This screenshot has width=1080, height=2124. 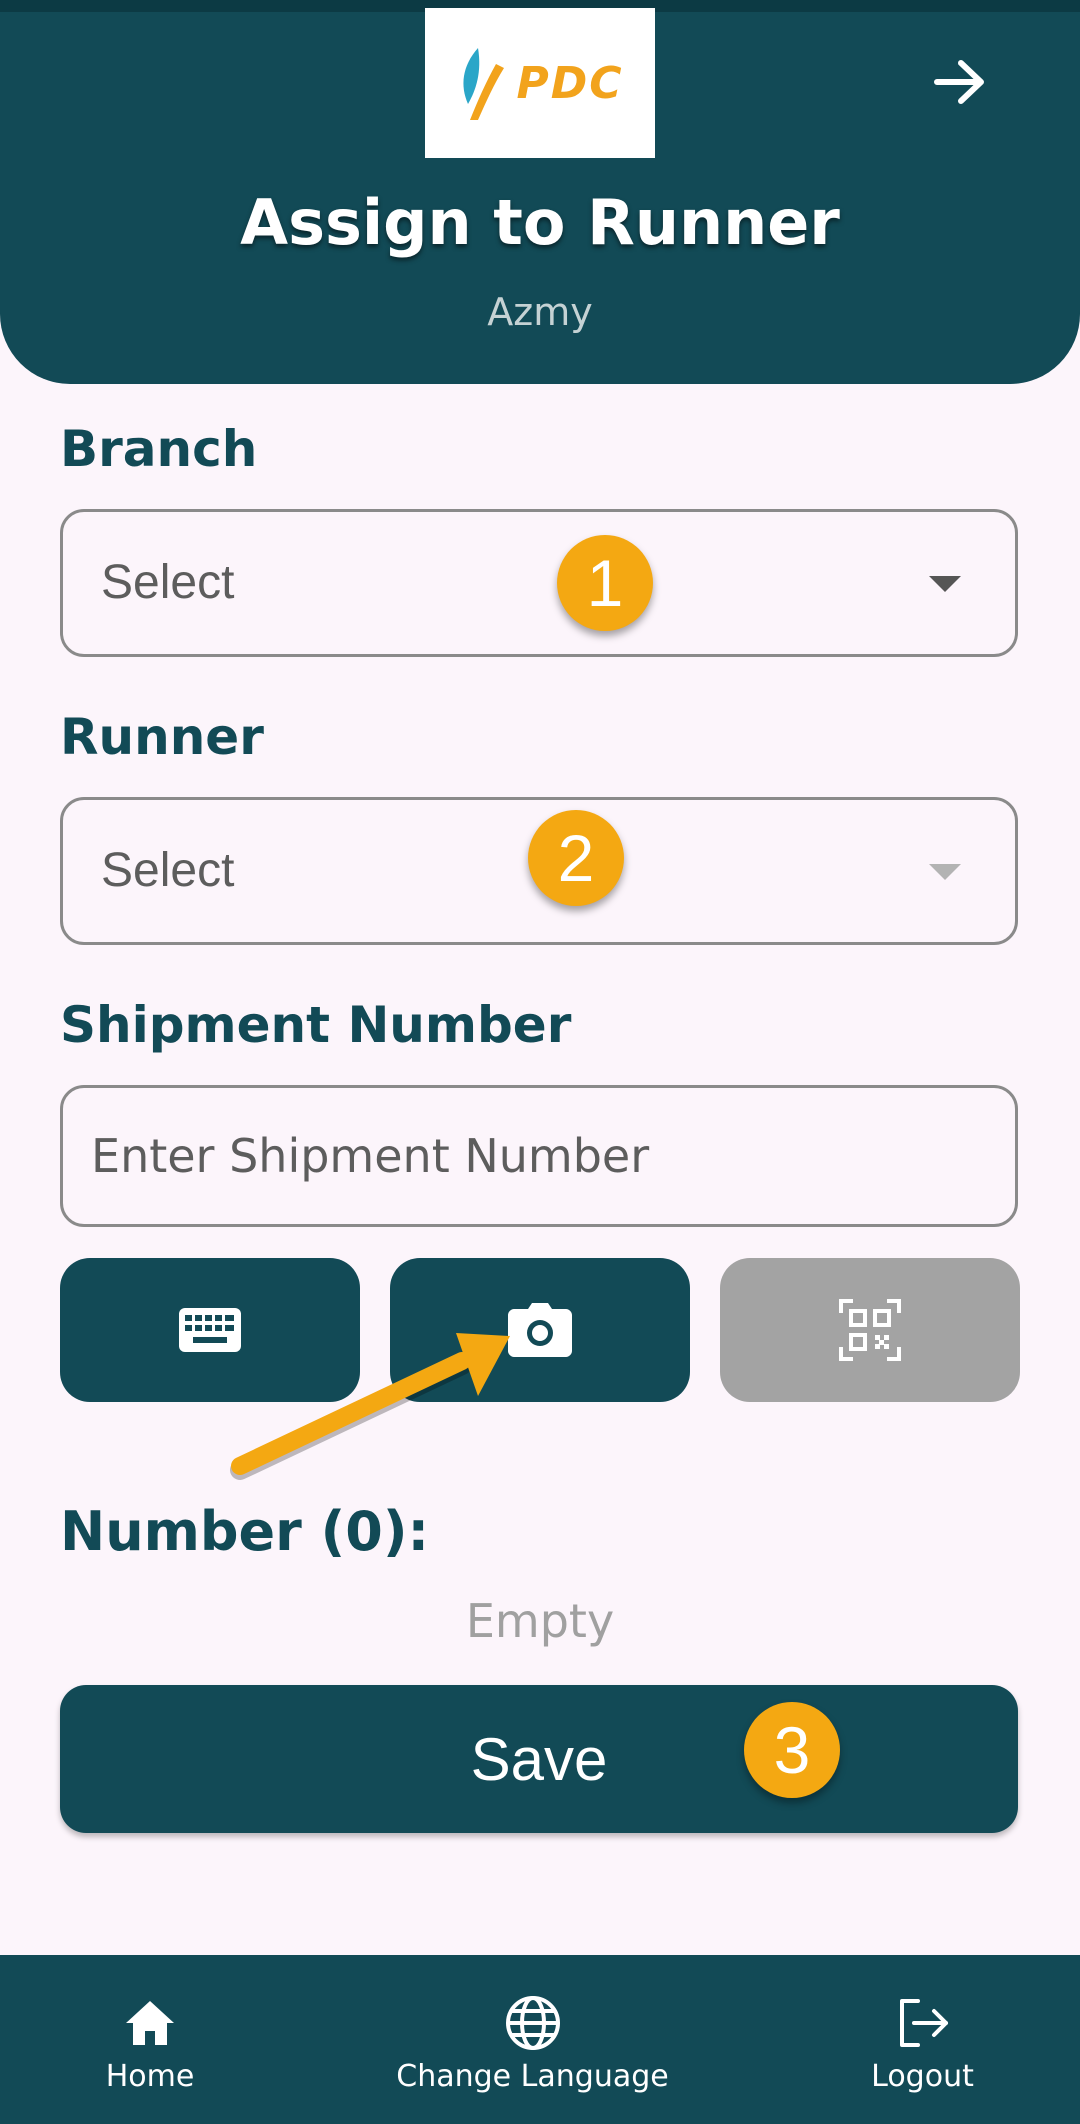 I want to click on branch-select-value: Select, so click(x=168, y=582).